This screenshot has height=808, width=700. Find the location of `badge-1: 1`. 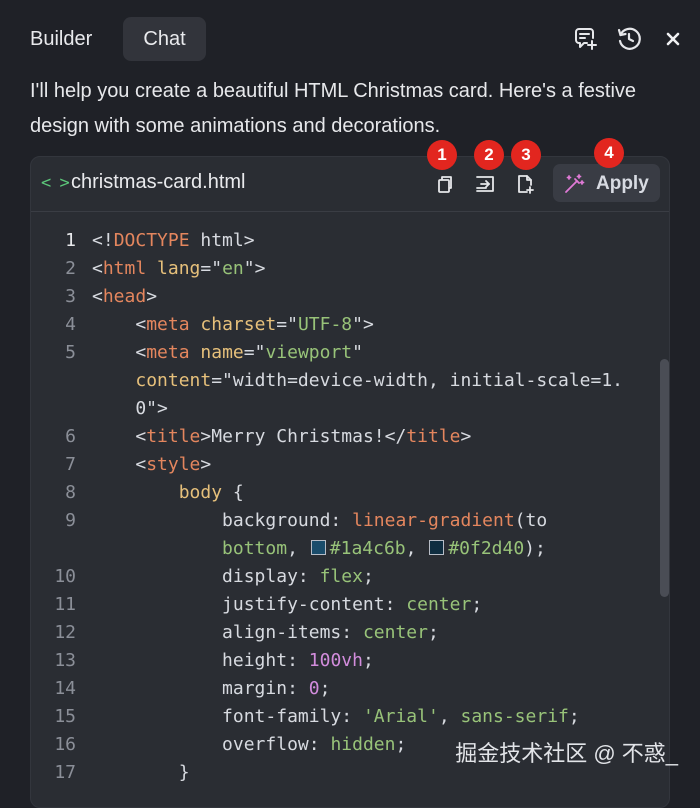

badge-1: 1 is located at coordinates (442, 155).